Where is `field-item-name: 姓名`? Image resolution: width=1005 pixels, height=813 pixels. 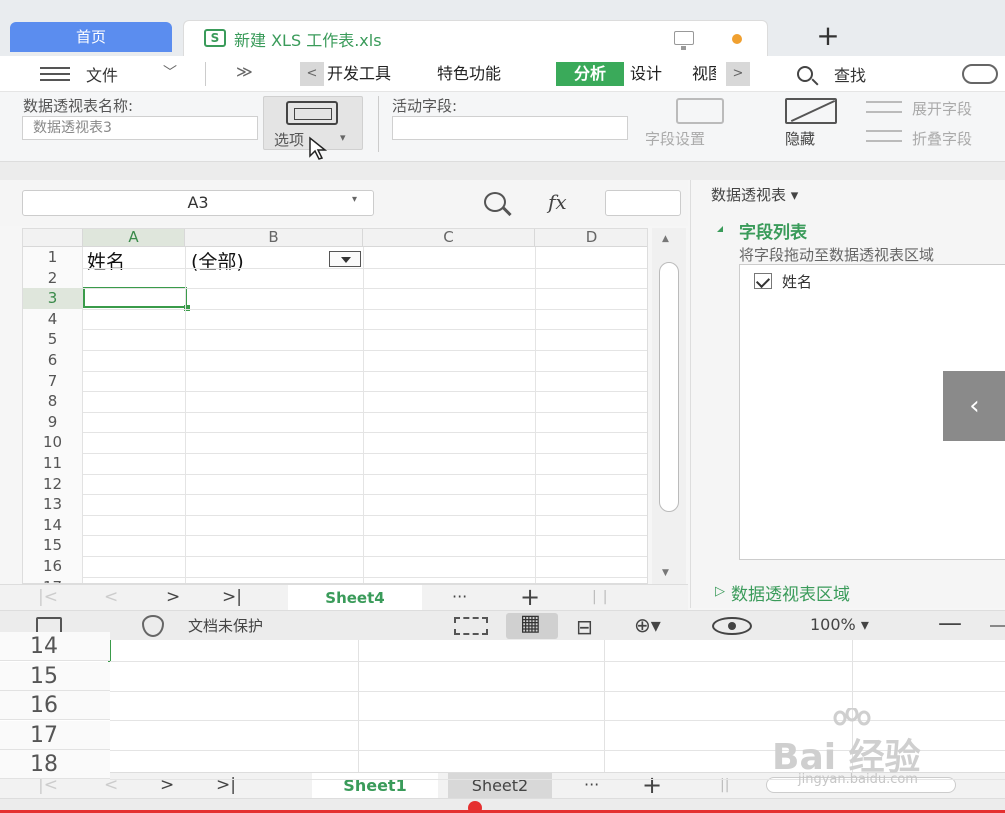
field-item-name: 姓名 is located at coordinates (797, 281).